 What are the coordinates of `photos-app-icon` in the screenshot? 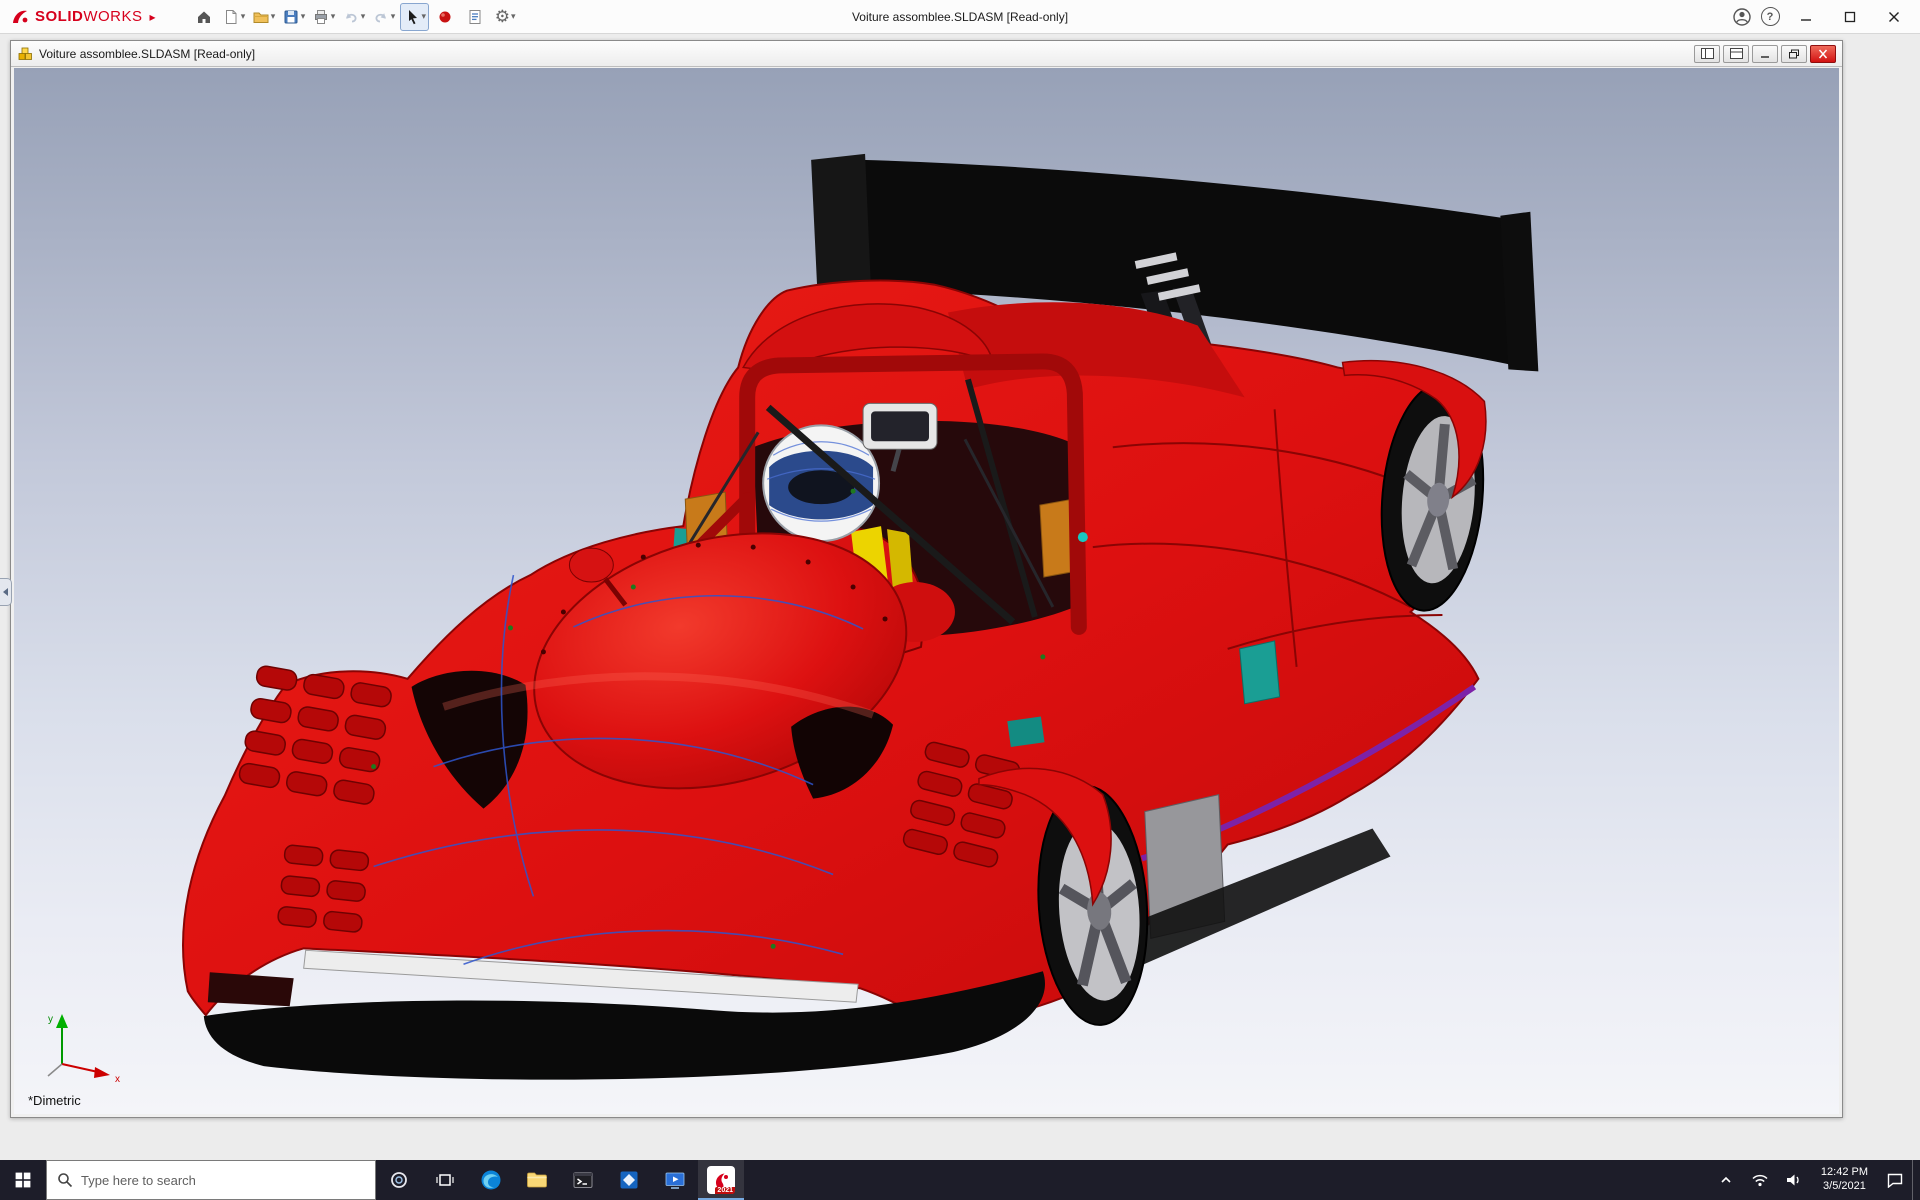 It's located at (629, 1180).